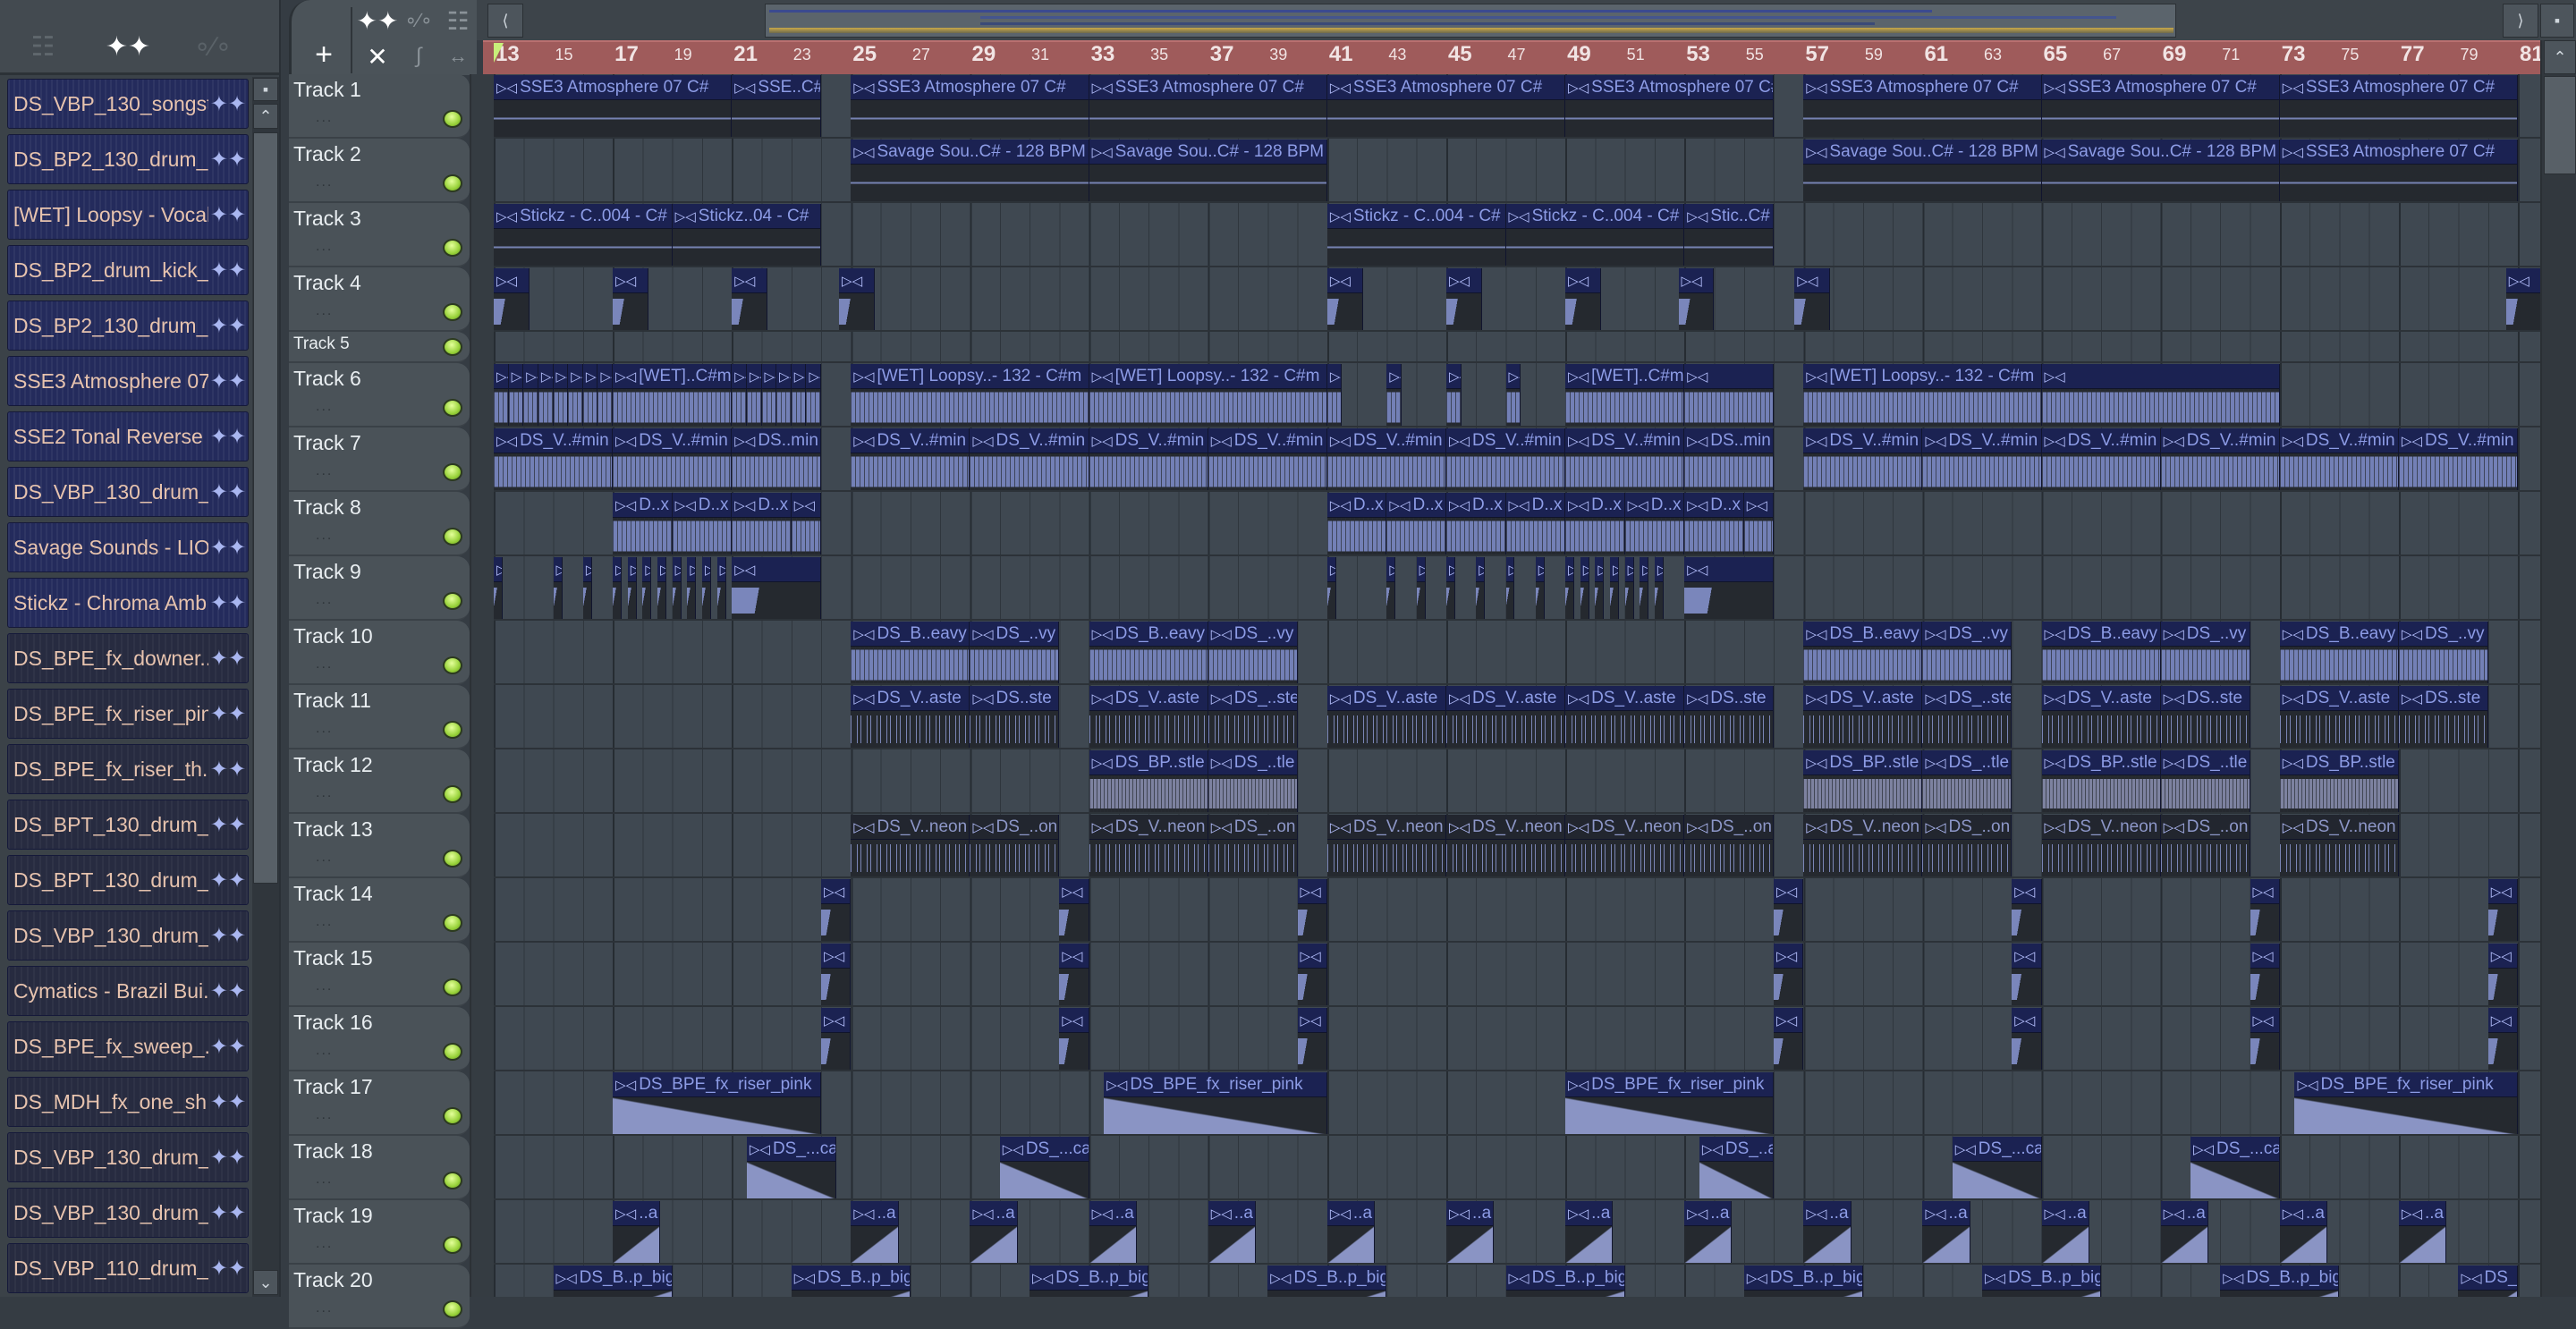 The height and width of the screenshot is (1329, 2576). What do you see at coordinates (1729, 698) in the screenshot?
I see `clip-header: ▷◁ DS..ste` at bounding box center [1729, 698].